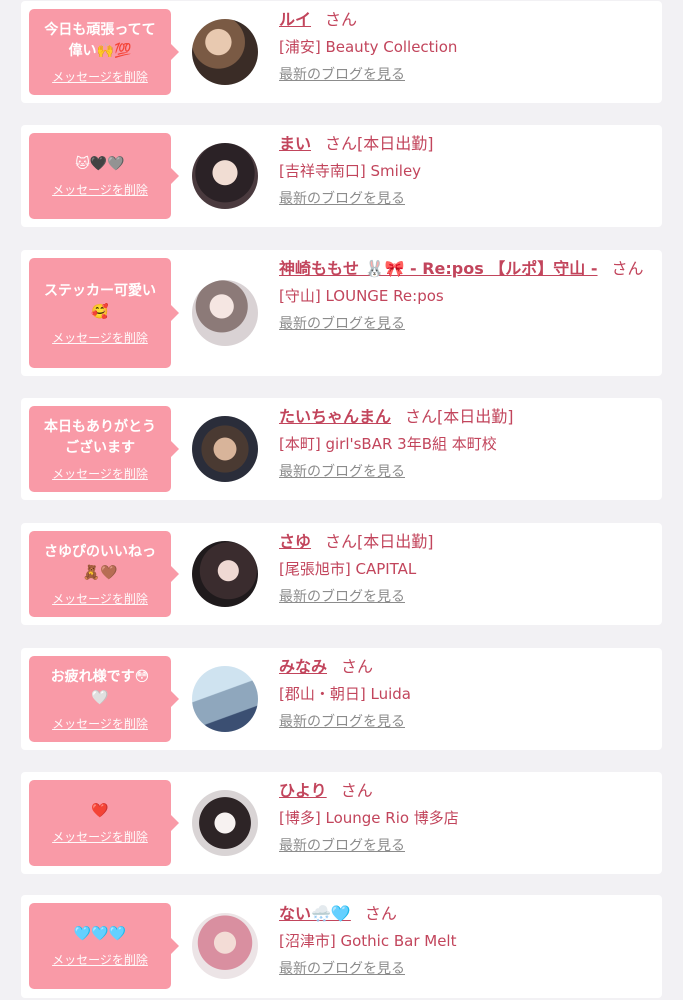 The image size is (683, 1000). What do you see at coordinates (361, 296) in the screenshot?
I see `shop-name: [守山] LOUNGE Re:pos` at bounding box center [361, 296].